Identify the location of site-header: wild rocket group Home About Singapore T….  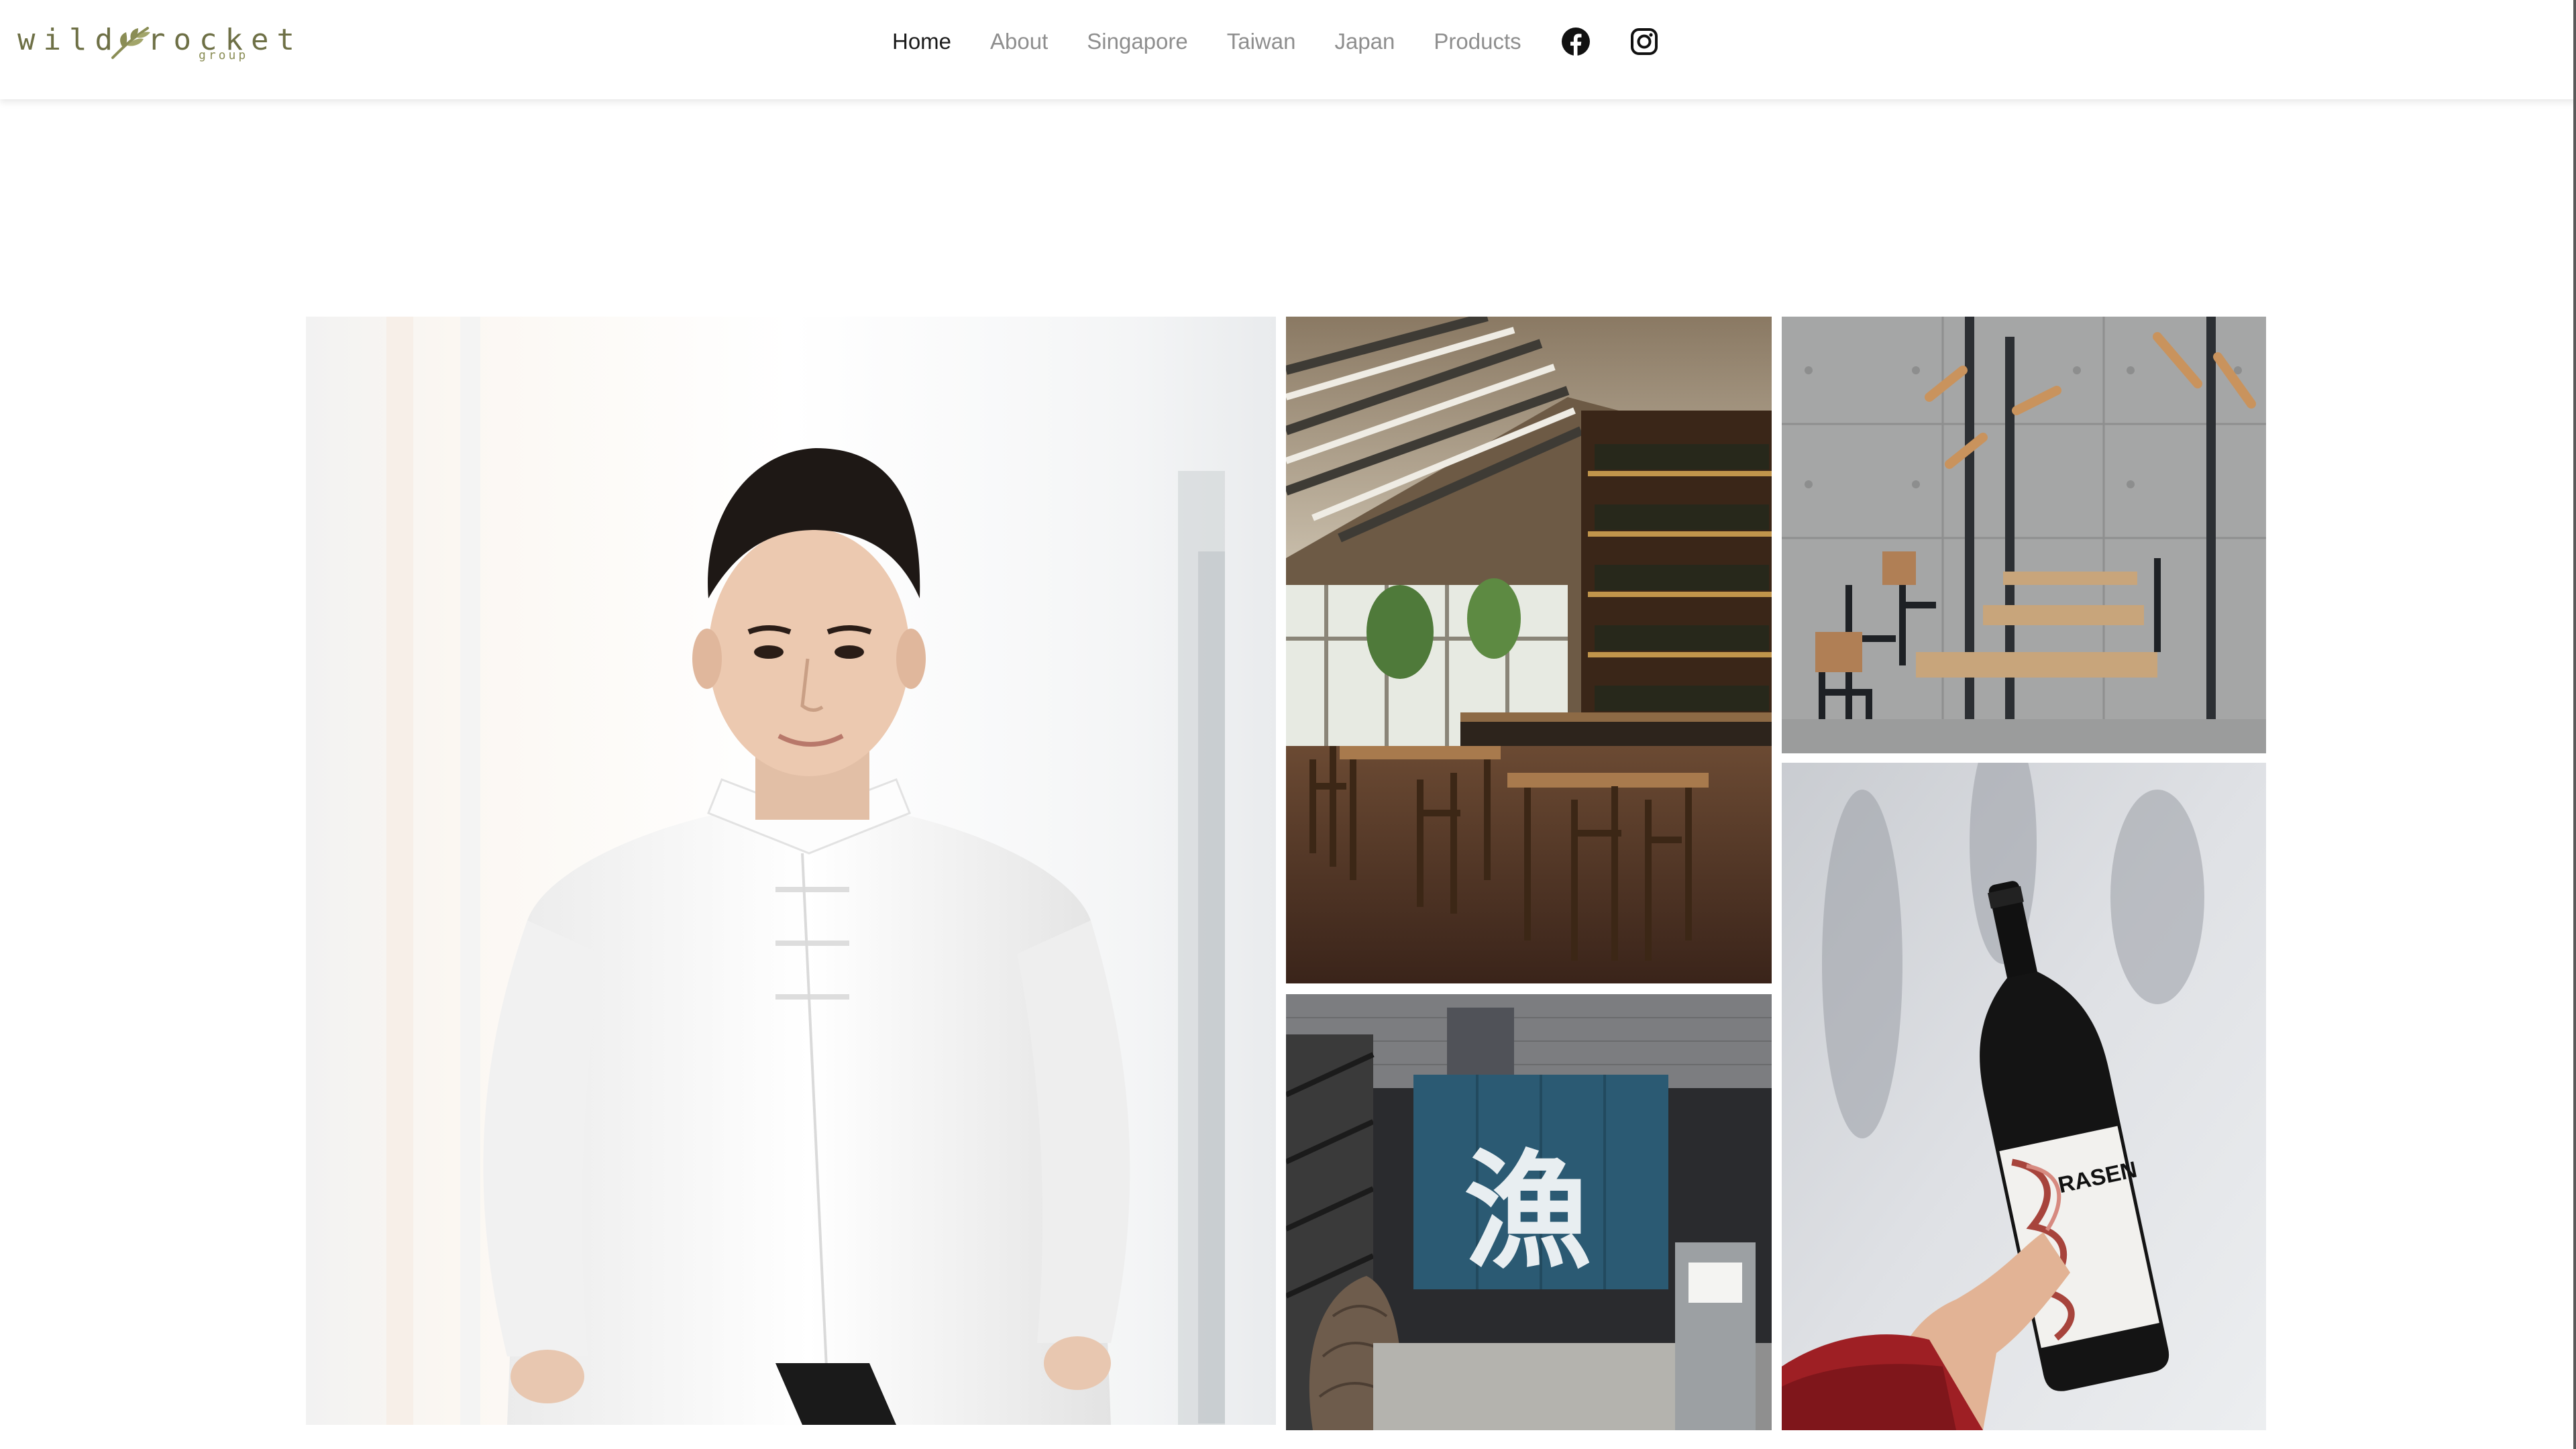
(1288, 49).